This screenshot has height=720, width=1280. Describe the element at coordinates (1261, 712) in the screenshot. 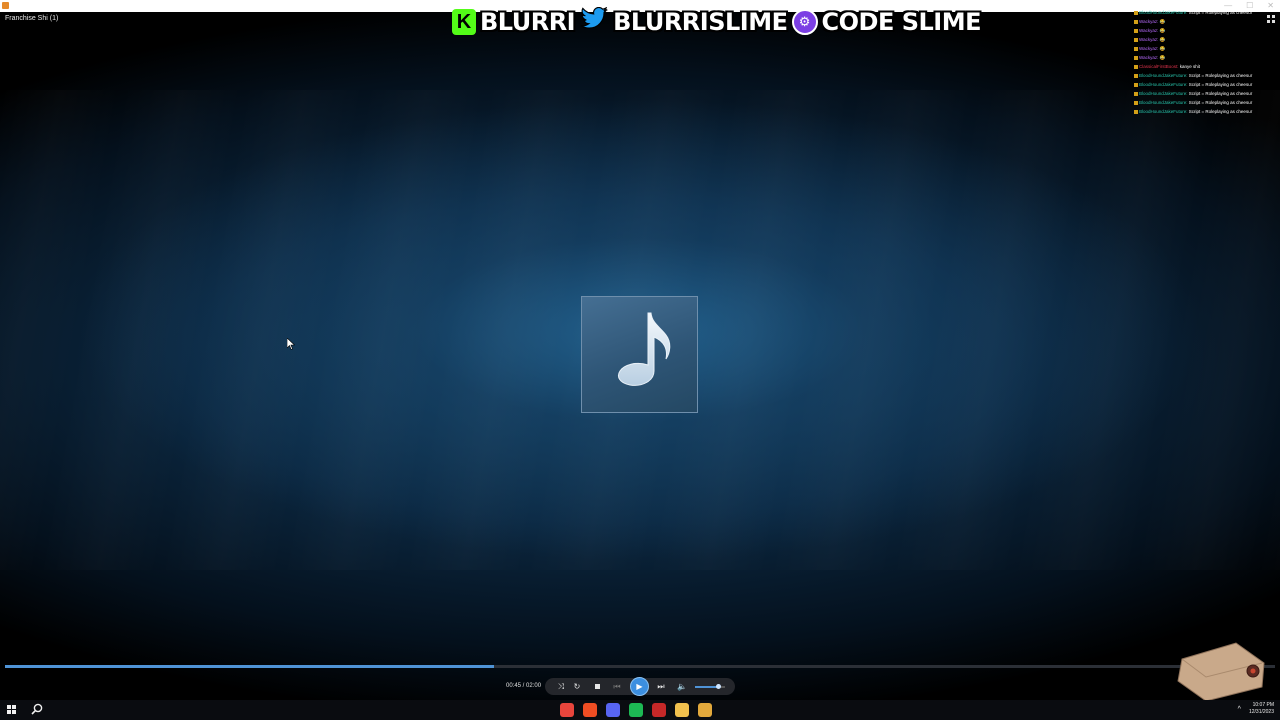

I see `clock-date: 12/31/2023` at that location.